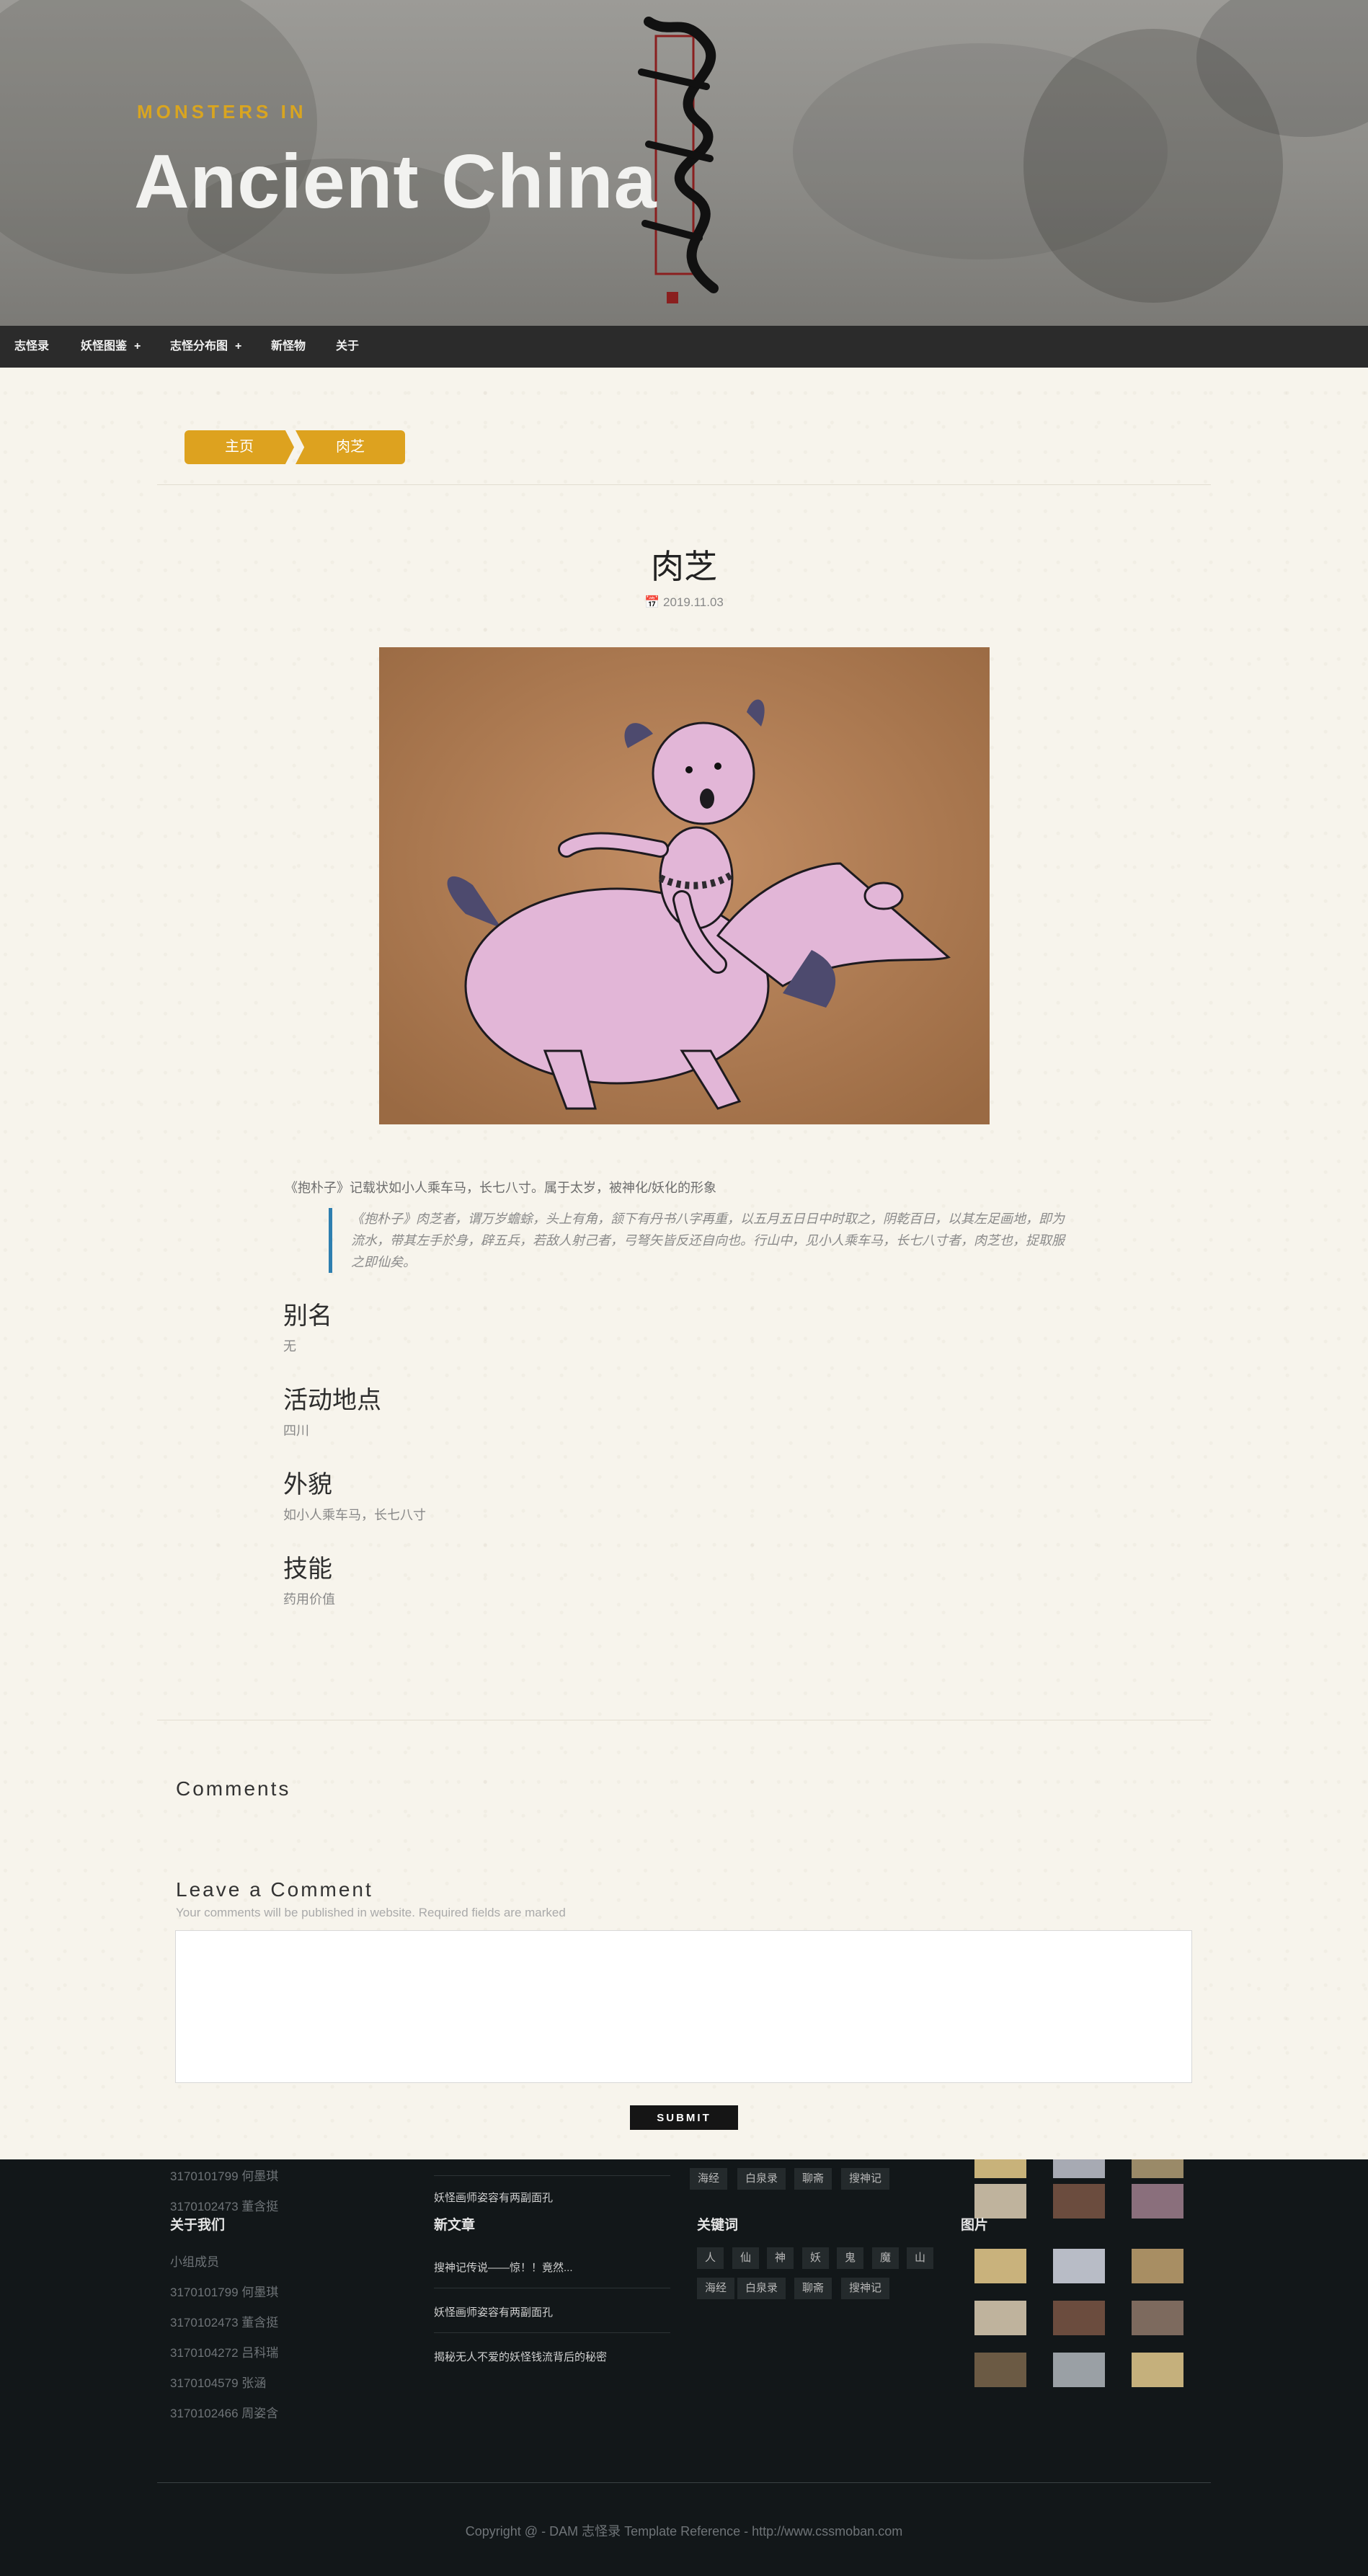 Image resolution: width=1368 pixels, height=2576 pixels. What do you see at coordinates (194, 2262) in the screenshot?
I see `member-entry: 小组成员` at bounding box center [194, 2262].